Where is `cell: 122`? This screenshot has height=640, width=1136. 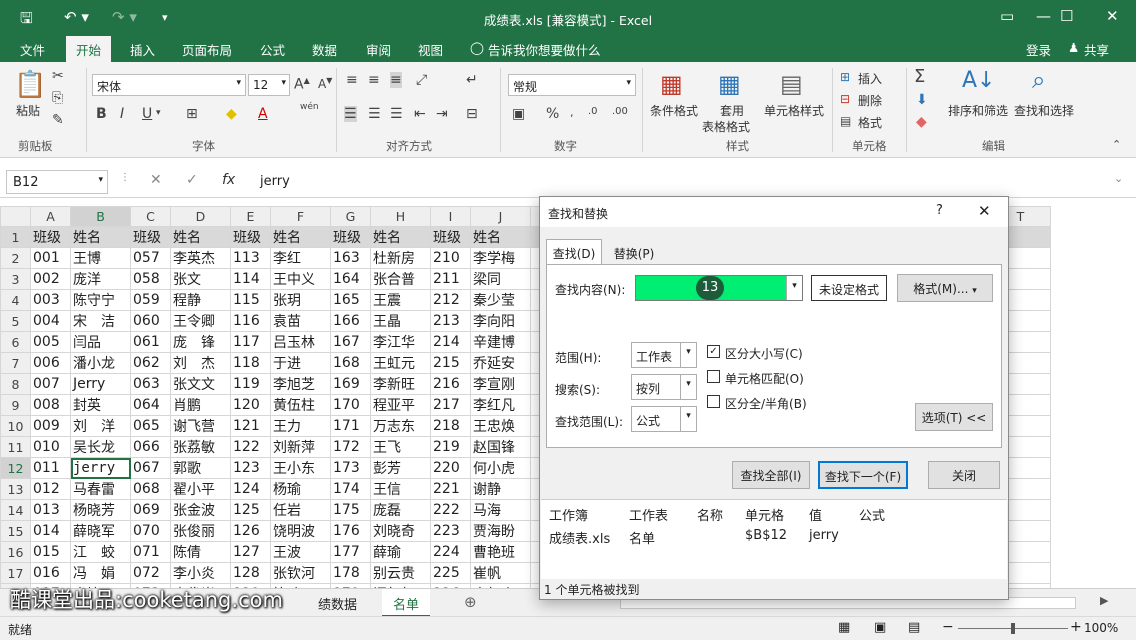
cell: 122 is located at coordinates (250, 447).